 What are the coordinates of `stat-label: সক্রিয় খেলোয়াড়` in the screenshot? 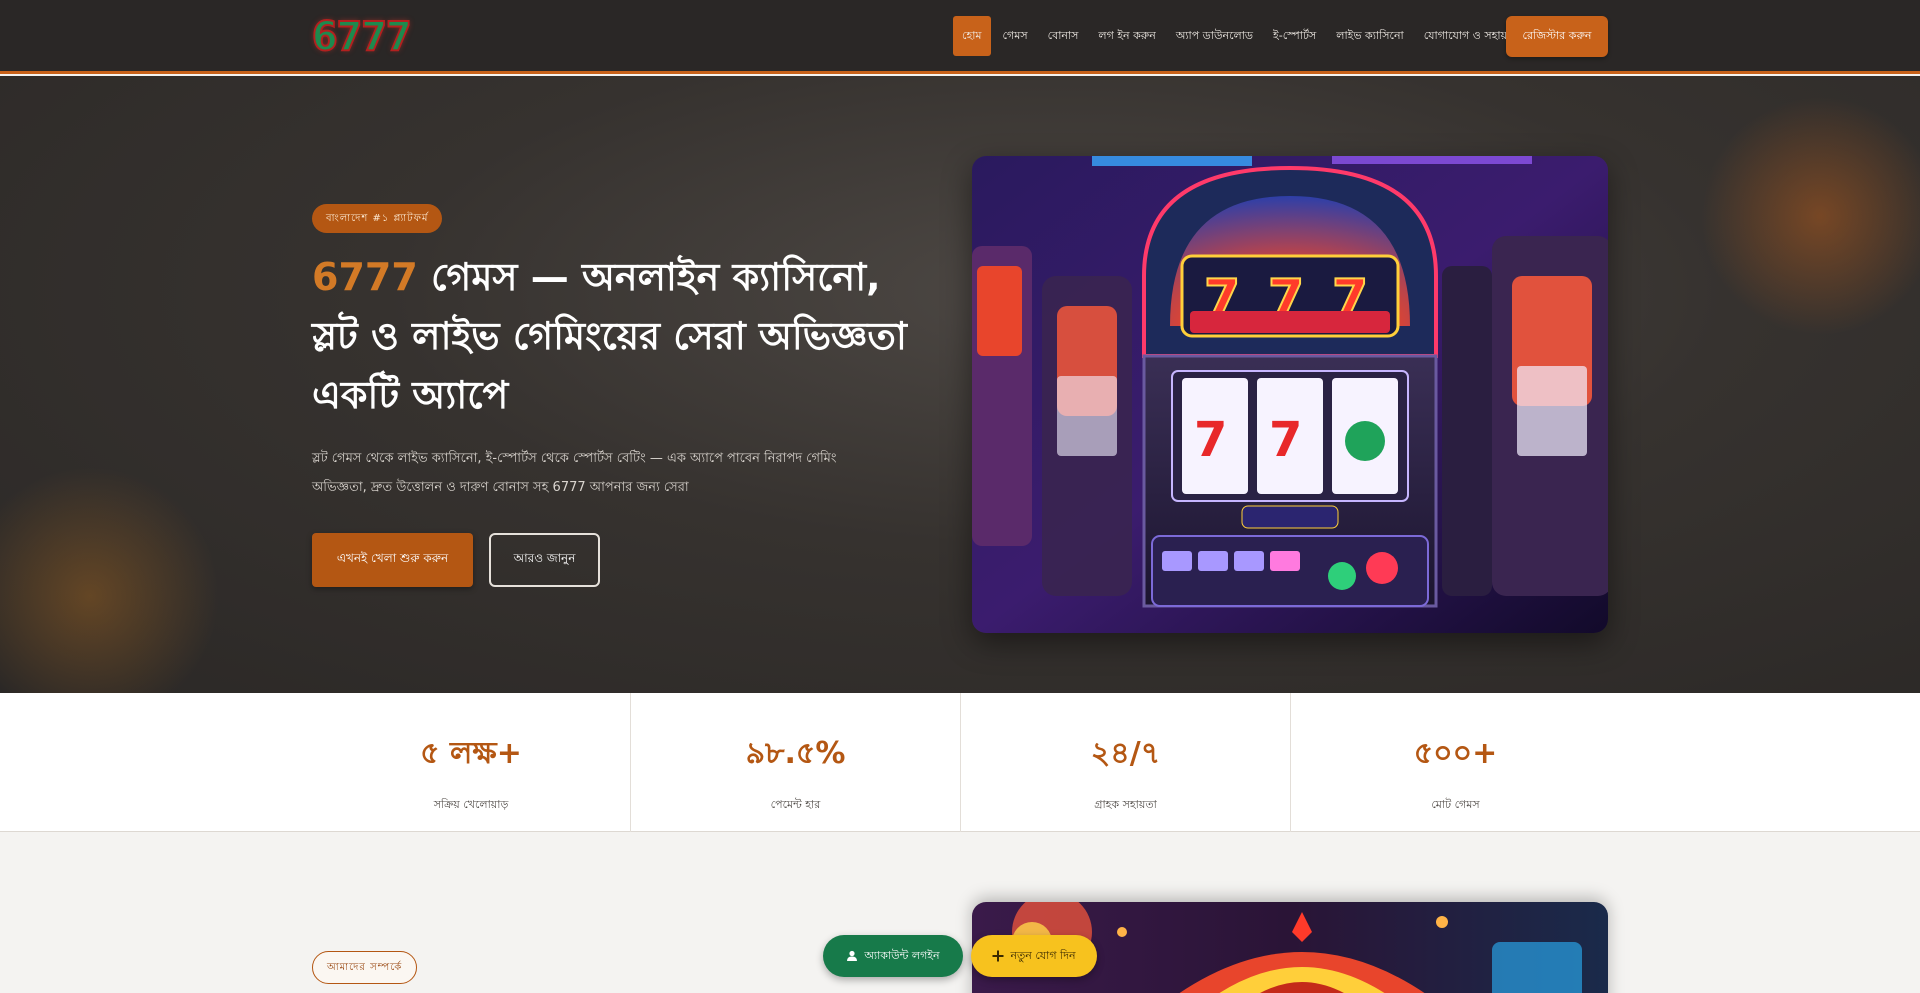 It's located at (471, 804).